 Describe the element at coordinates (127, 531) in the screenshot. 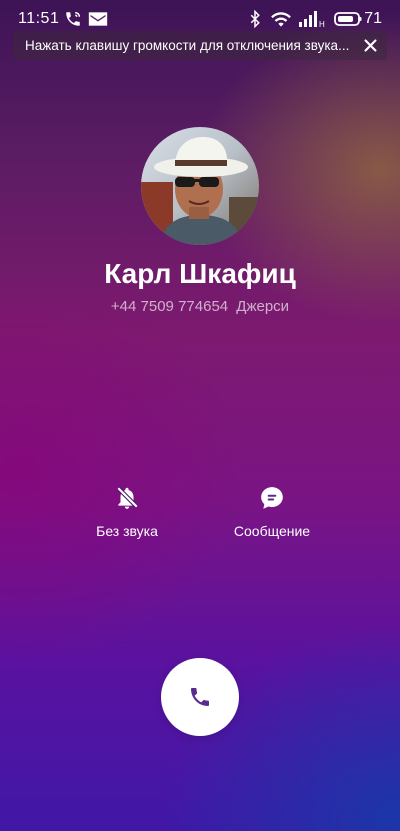

I see `mute-label: Без звука` at that location.